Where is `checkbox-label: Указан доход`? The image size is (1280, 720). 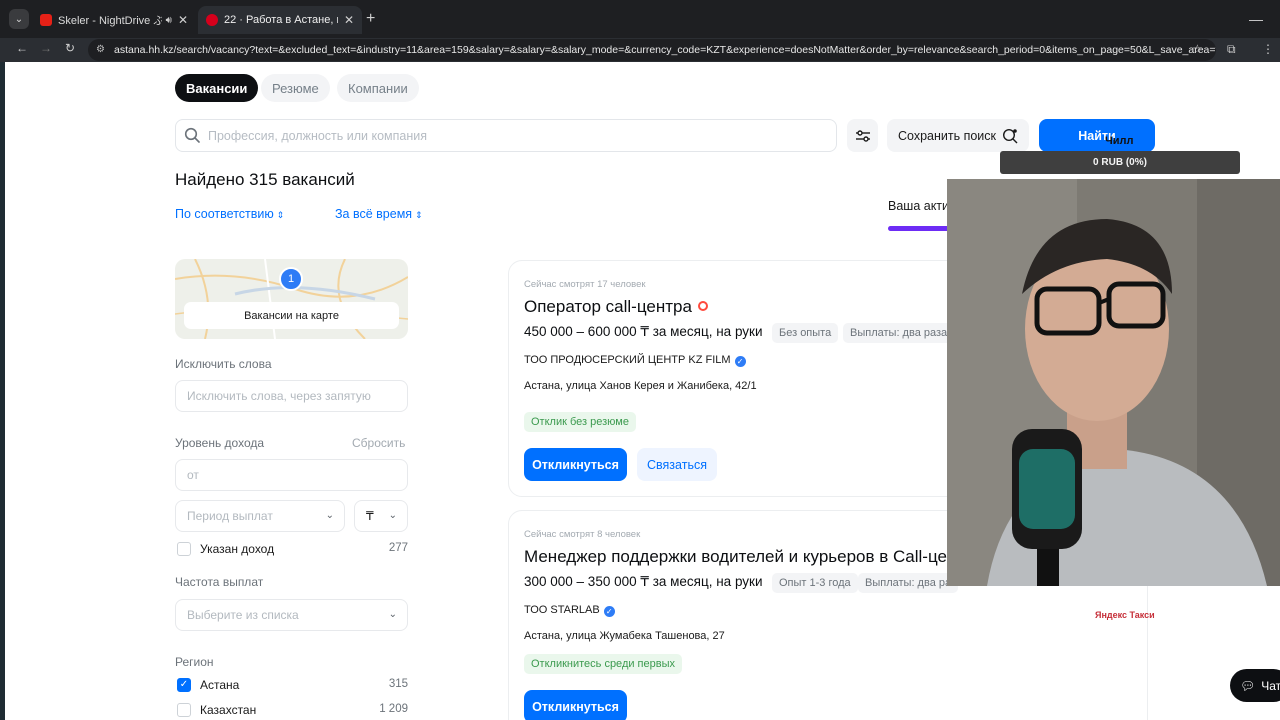
checkbox-label: Указан доход is located at coordinates (237, 549).